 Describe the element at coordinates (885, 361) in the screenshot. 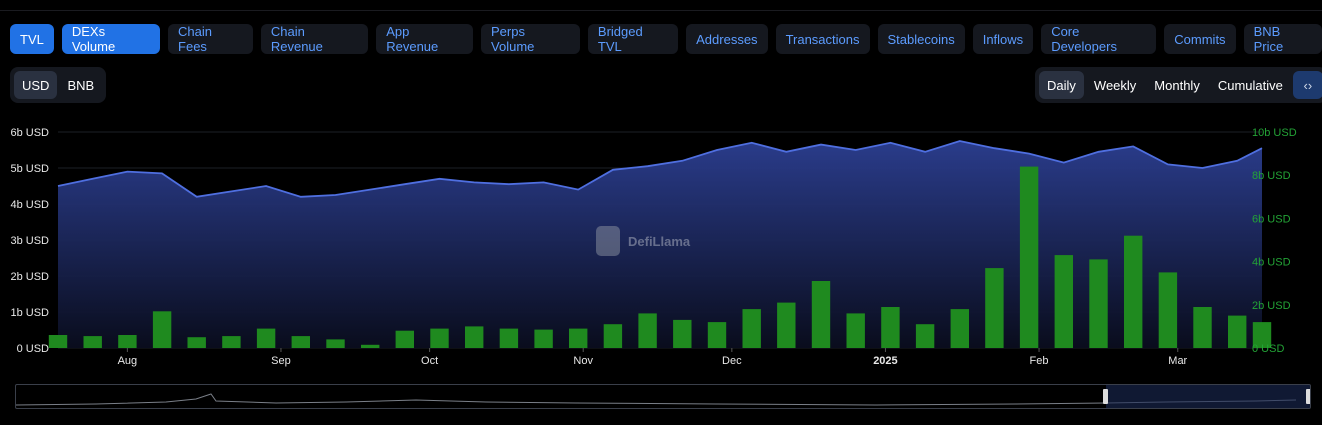

I see `x-tick-label: 2025` at that location.